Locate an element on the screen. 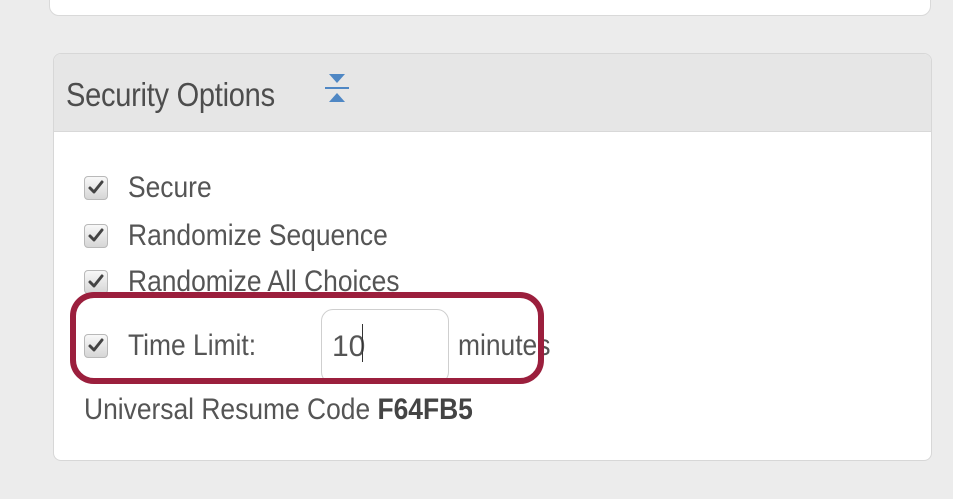 The width and height of the screenshot is (953, 499). option-row-randomize-all-choices: Randomize All Choices is located at coordinates (260, 282).